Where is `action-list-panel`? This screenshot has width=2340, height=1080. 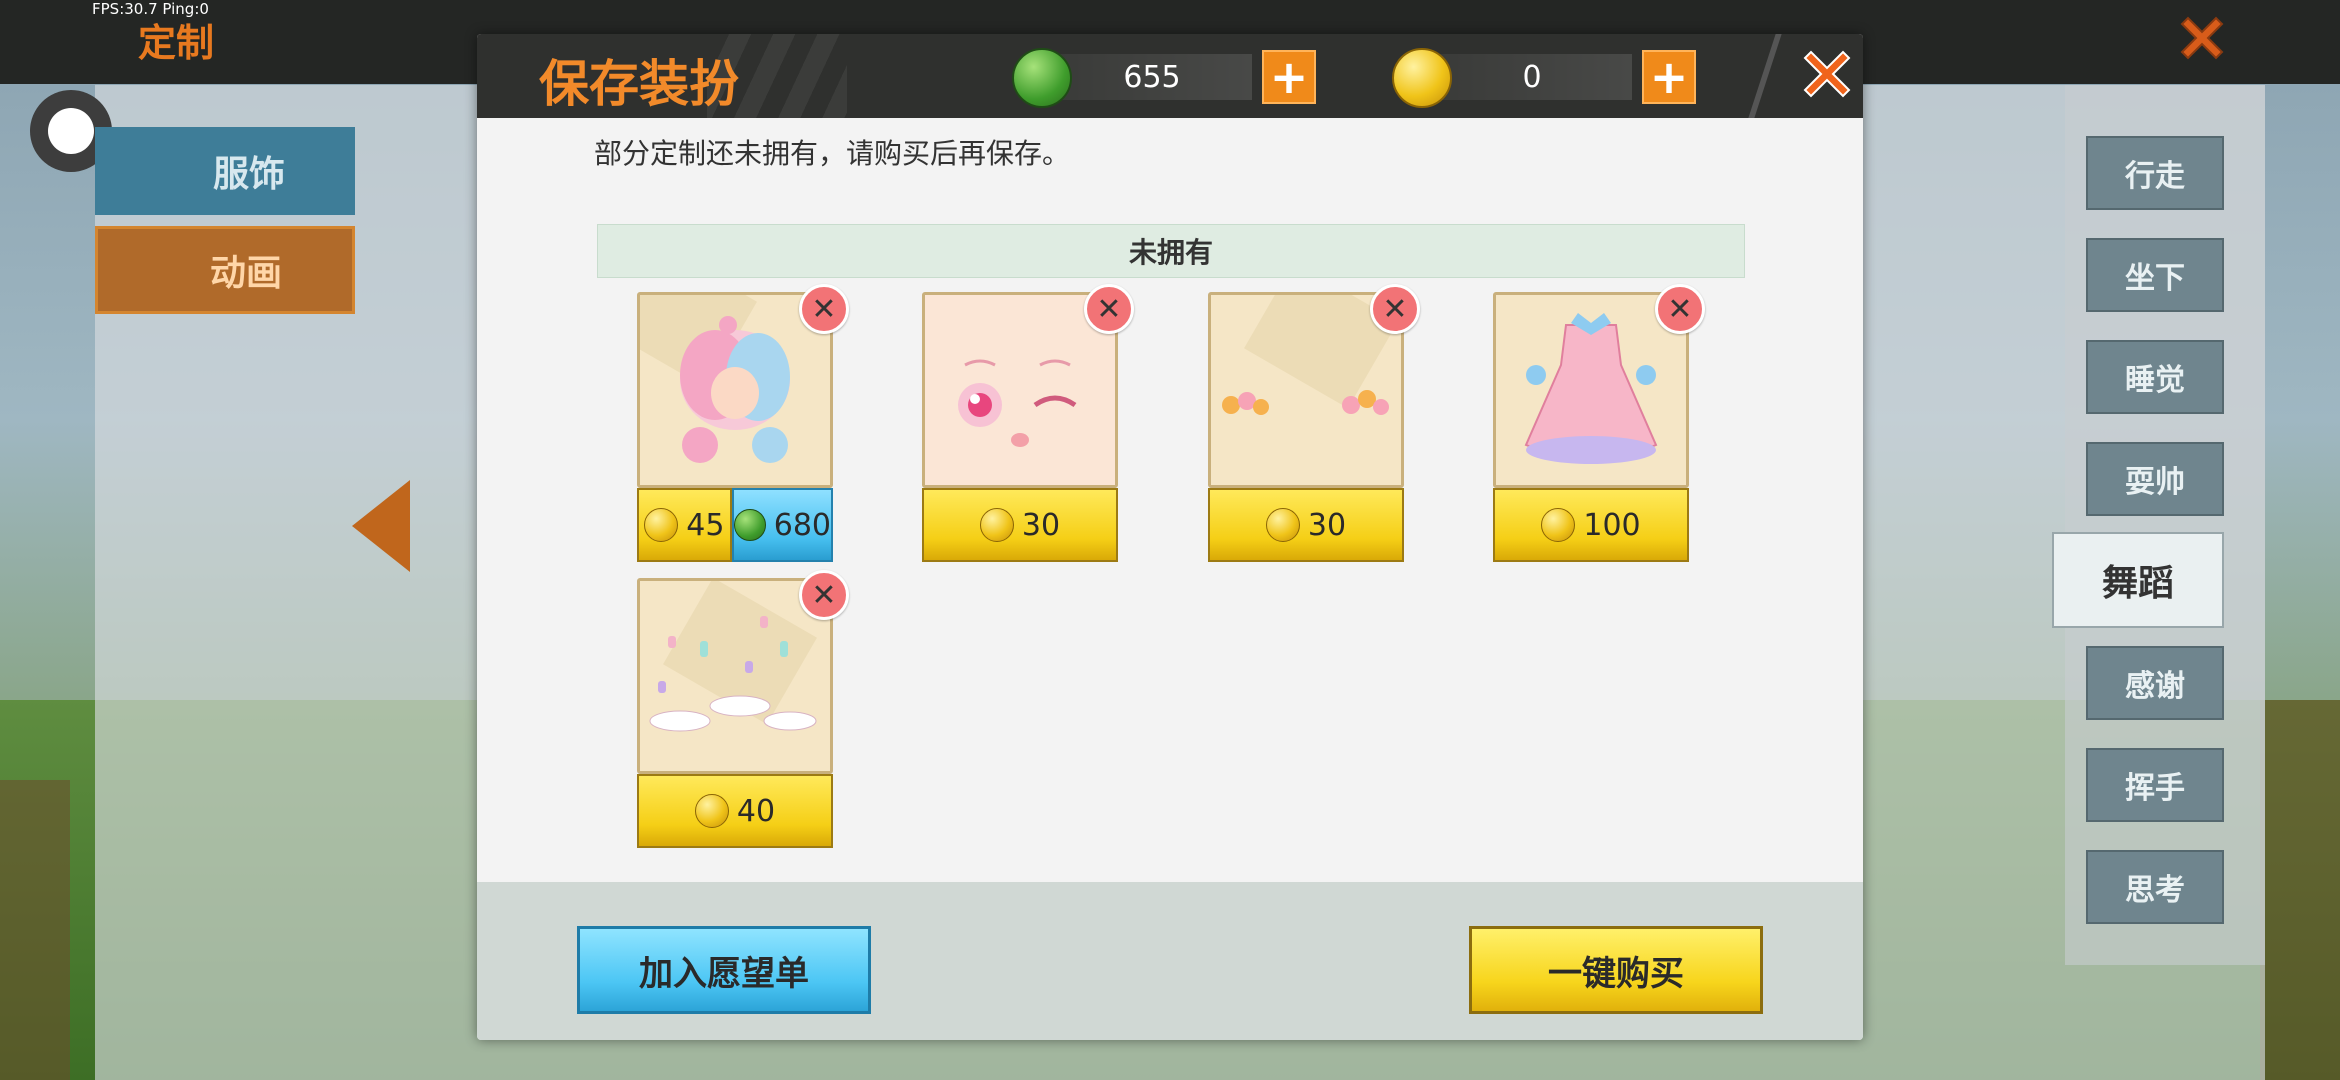
action-list-panel is located at coordinates (2165, 525).